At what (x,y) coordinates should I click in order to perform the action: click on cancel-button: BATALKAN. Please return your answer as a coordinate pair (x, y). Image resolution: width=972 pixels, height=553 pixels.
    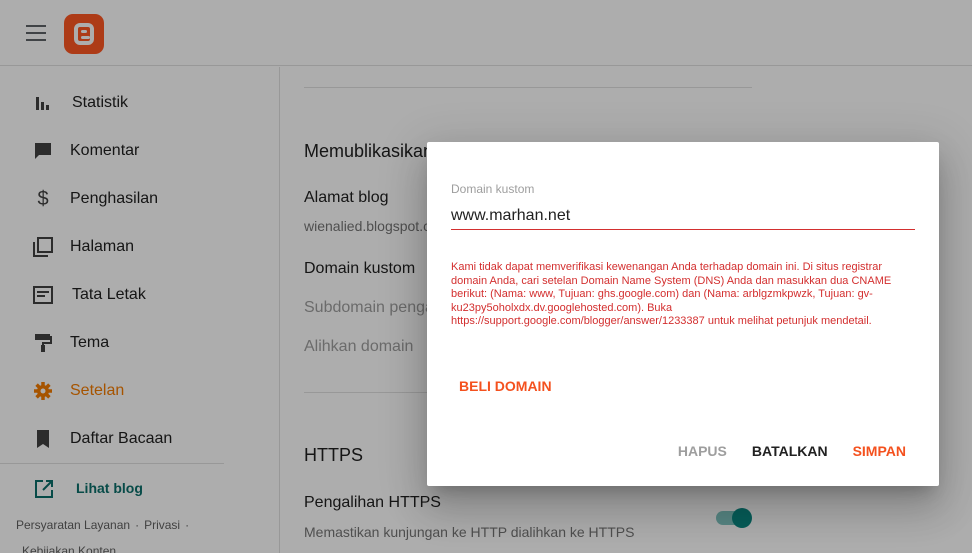
    Looking at the image, I should click on (790, 451).